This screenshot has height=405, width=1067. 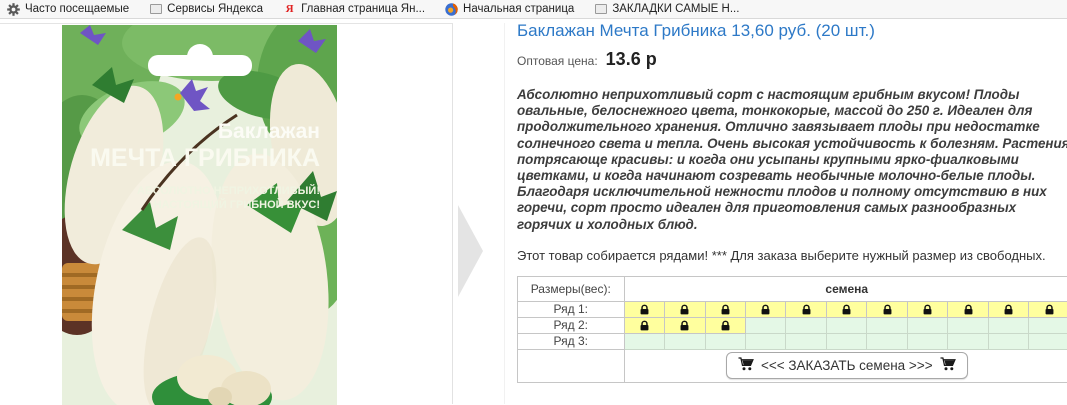 I want to click on table-header-seeds: семена, so click(x=845, y=288).